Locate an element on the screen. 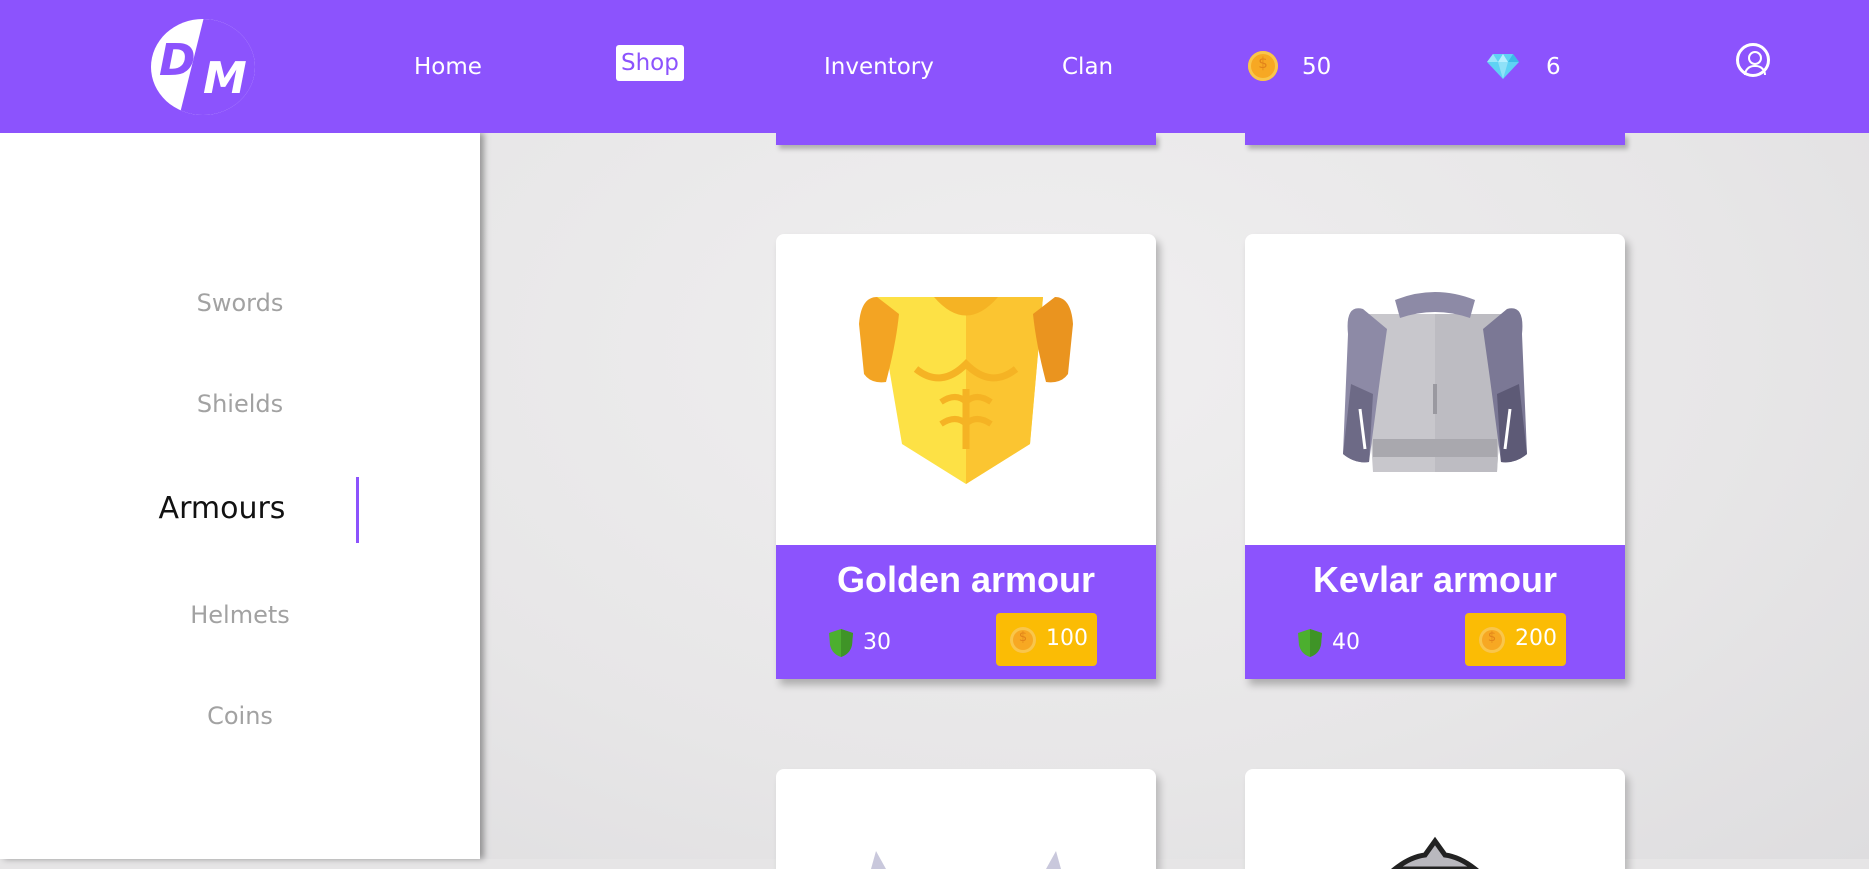 The width and height of the screenshot is (1869, 869). diamond-icon is located at coordinates (1503, 66).